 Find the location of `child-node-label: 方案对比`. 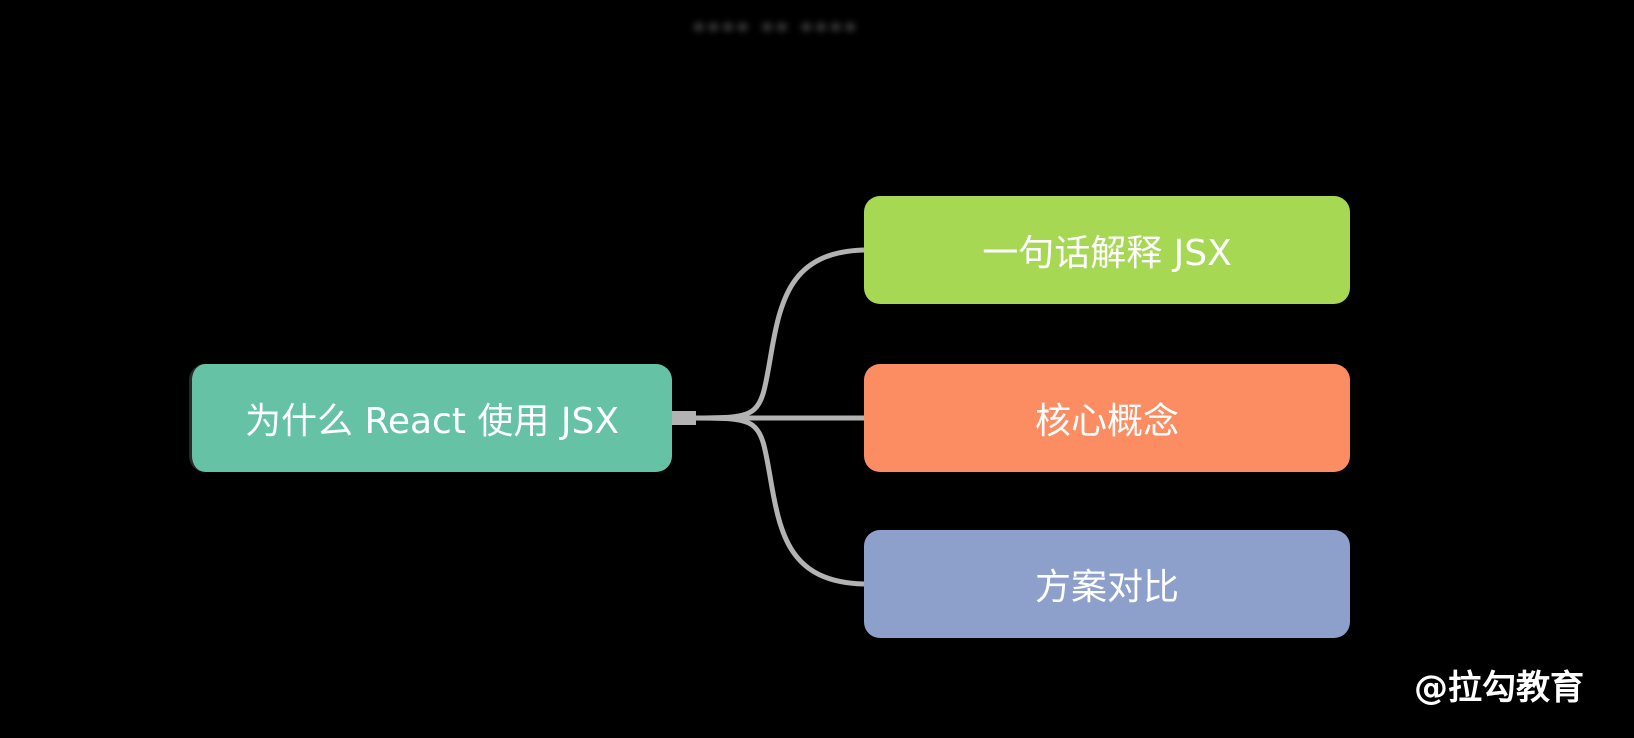

child-node-label: 方案对比 is located at coordinates (1106, 587).